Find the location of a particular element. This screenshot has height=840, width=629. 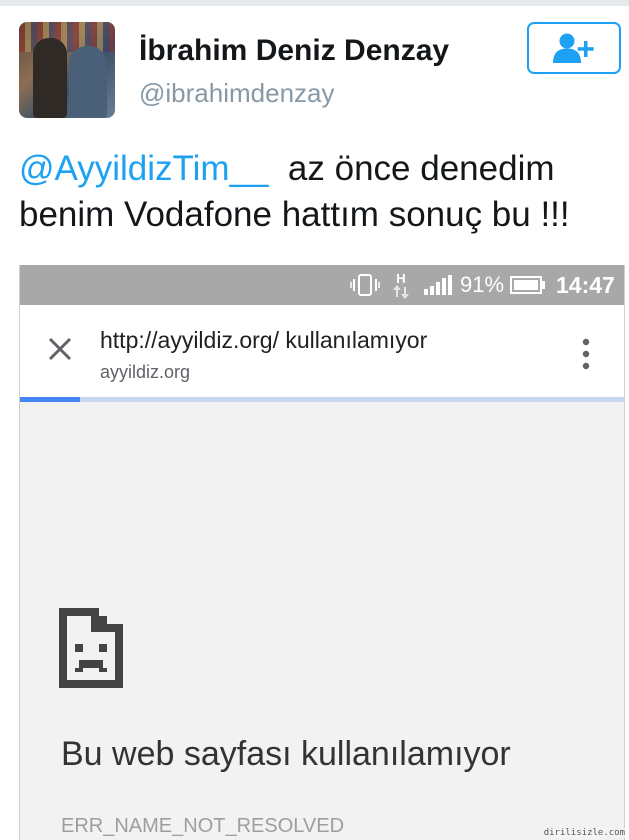

avatar is located at coordinates (67, 70).